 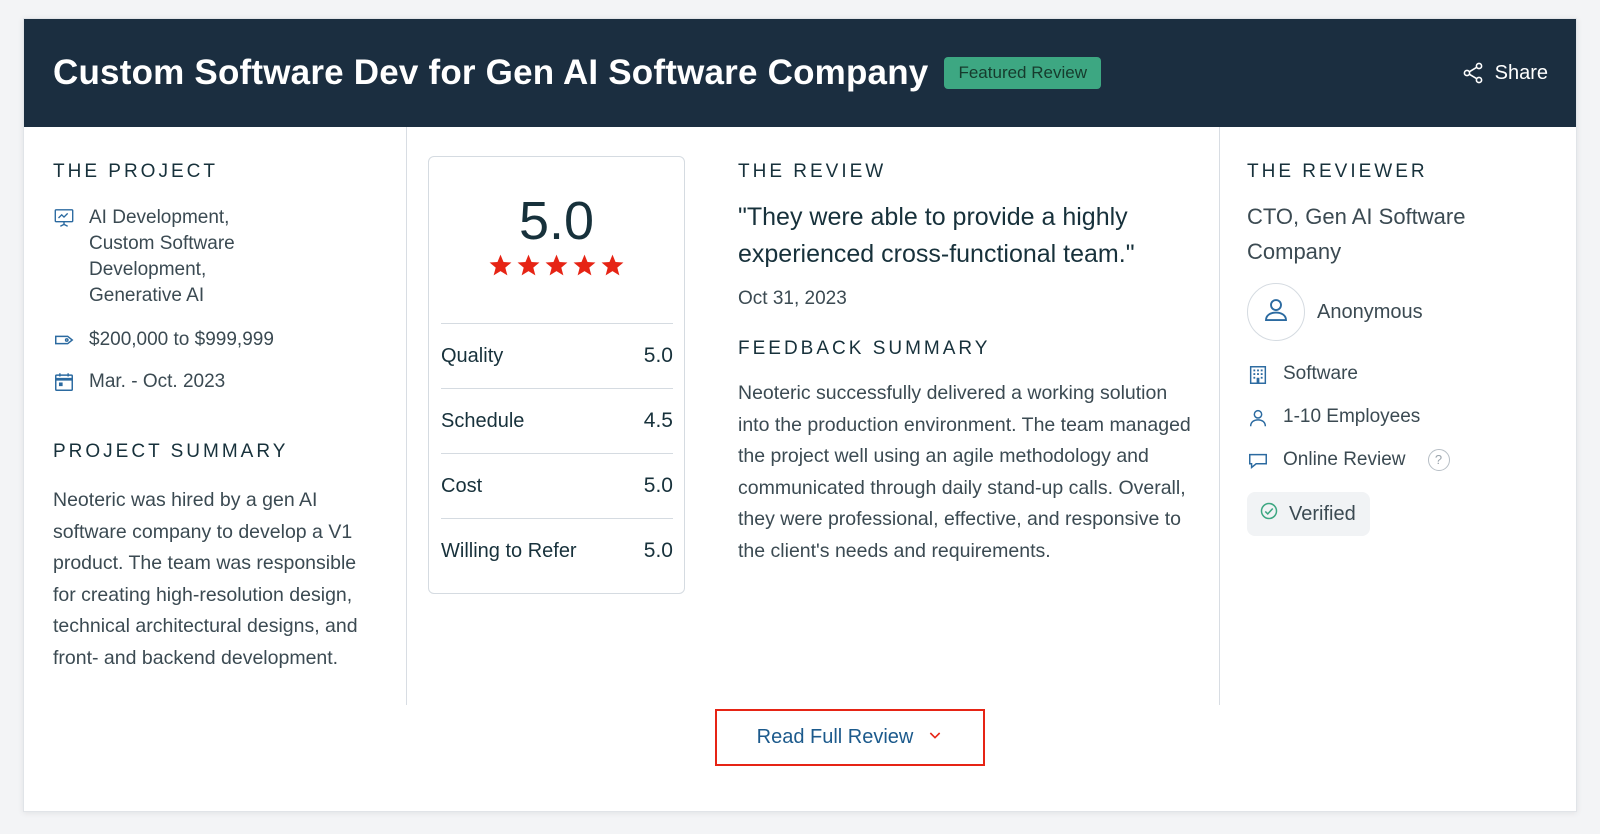 I want to click on review-date: Oct 31, 2023, so click(x=792, y=298).